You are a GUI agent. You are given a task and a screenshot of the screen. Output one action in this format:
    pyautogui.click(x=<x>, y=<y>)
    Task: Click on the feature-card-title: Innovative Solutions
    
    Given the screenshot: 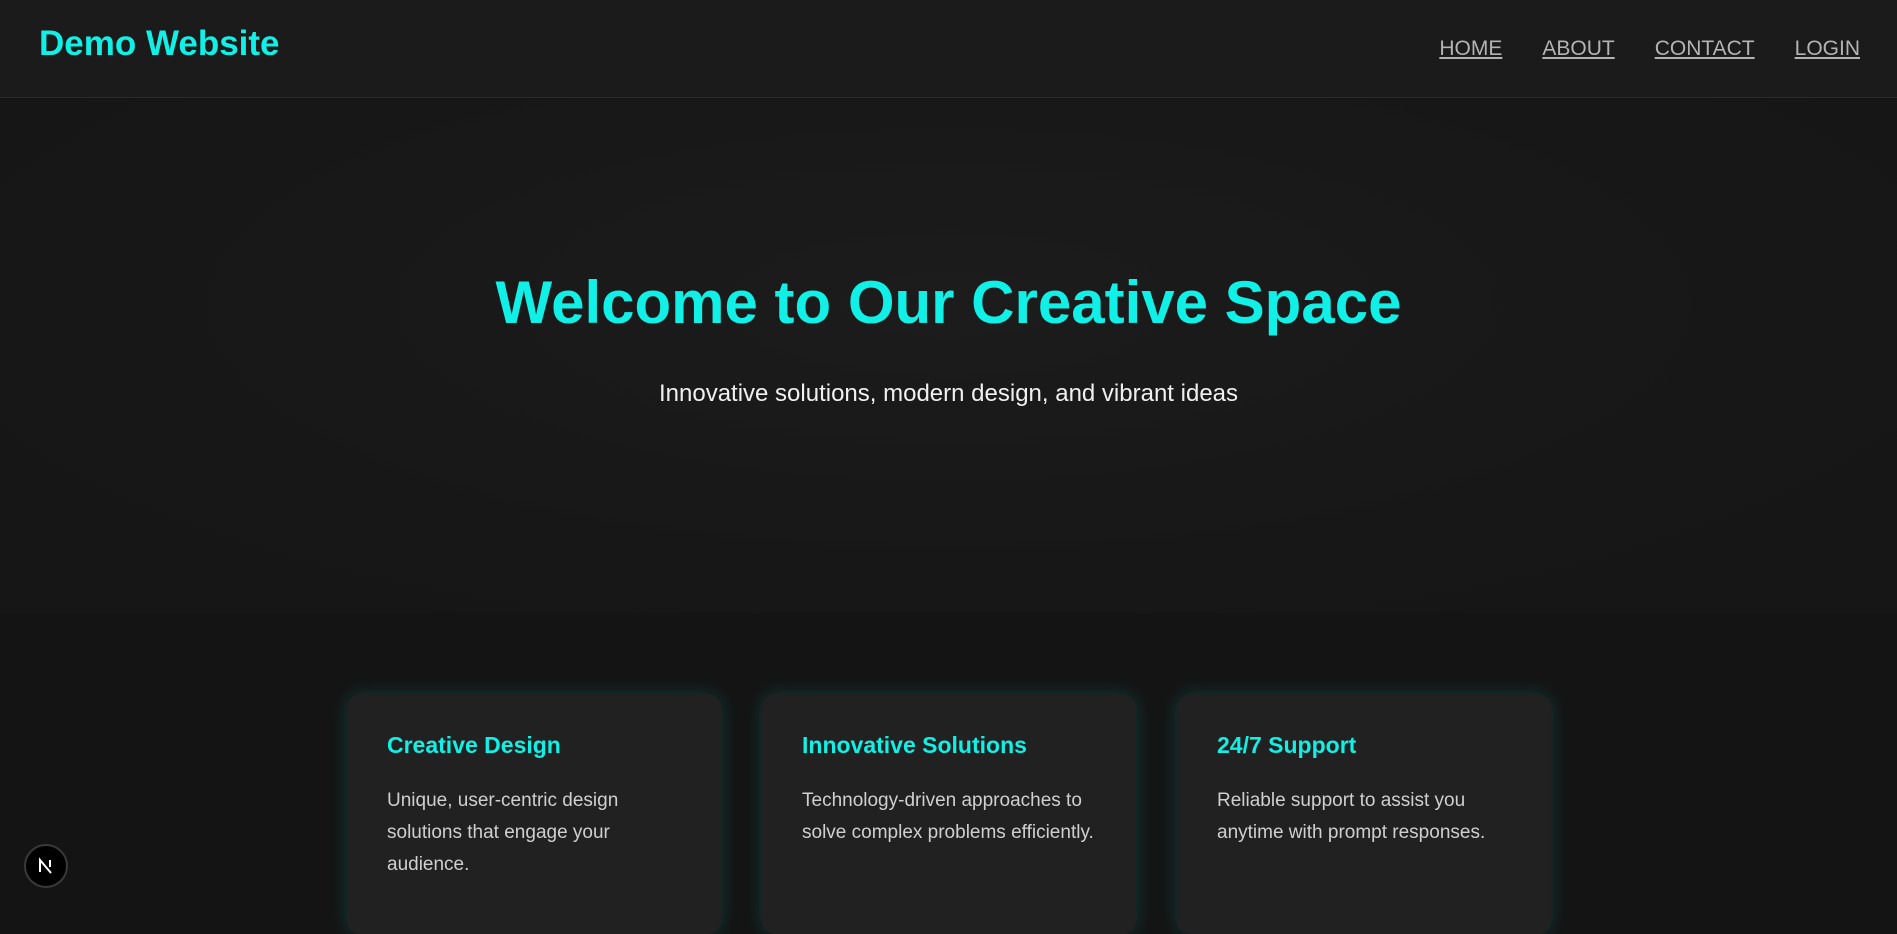 What is the action you would take?
    pyautogui.click(x=914, y=745)
    